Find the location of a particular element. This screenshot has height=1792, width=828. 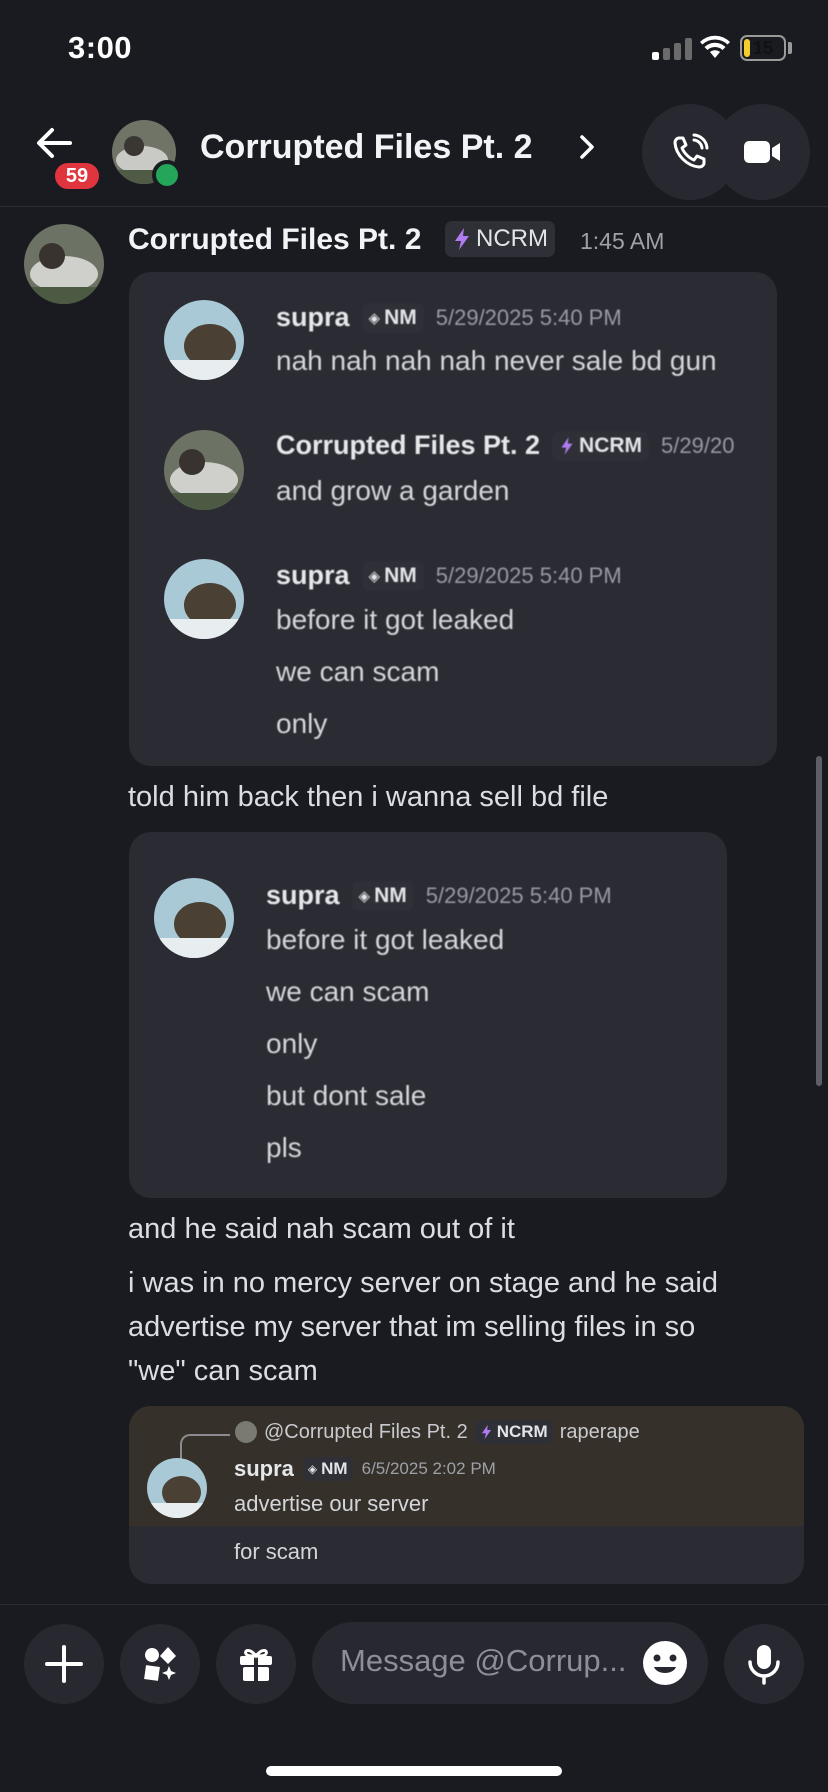

online-status-indicator is located at coordinates (167, 175).